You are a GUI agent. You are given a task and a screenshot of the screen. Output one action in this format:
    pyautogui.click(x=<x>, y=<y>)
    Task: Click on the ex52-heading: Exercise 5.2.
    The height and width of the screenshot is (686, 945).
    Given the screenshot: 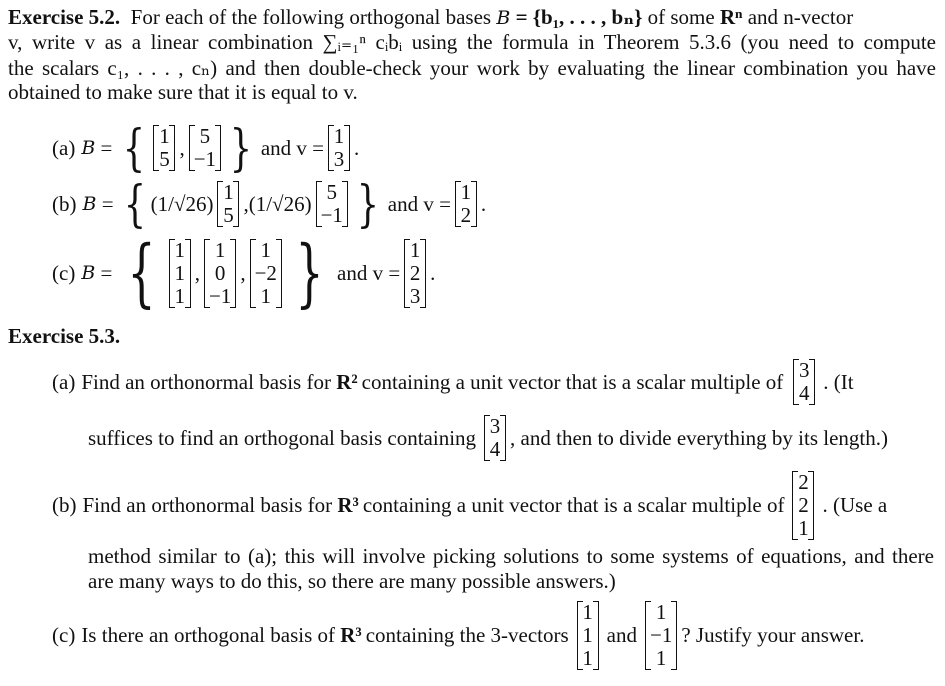 What is the action you would take?
    pyautogui.click(x=64, y=17)
    